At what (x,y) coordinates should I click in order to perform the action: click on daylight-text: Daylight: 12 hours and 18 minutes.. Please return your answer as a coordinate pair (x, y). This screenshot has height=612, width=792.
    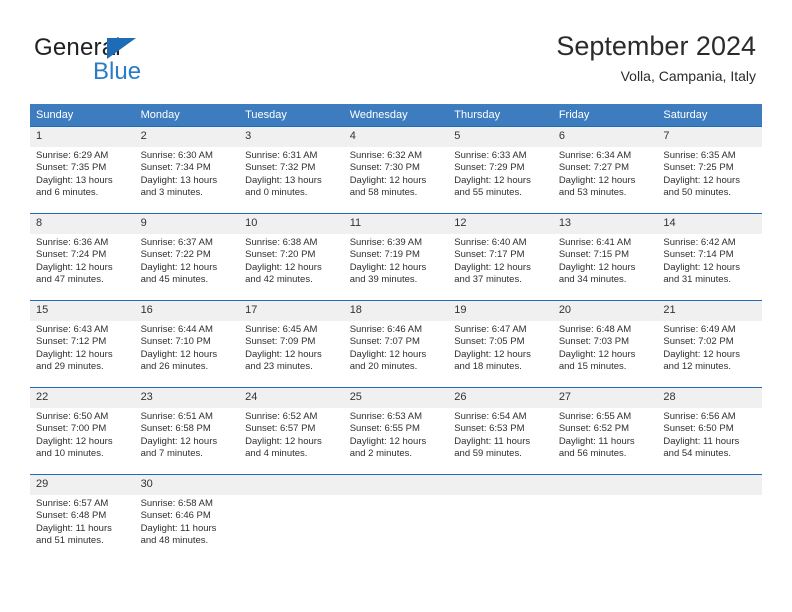
    Looking at the image, I should click on (492, 360).